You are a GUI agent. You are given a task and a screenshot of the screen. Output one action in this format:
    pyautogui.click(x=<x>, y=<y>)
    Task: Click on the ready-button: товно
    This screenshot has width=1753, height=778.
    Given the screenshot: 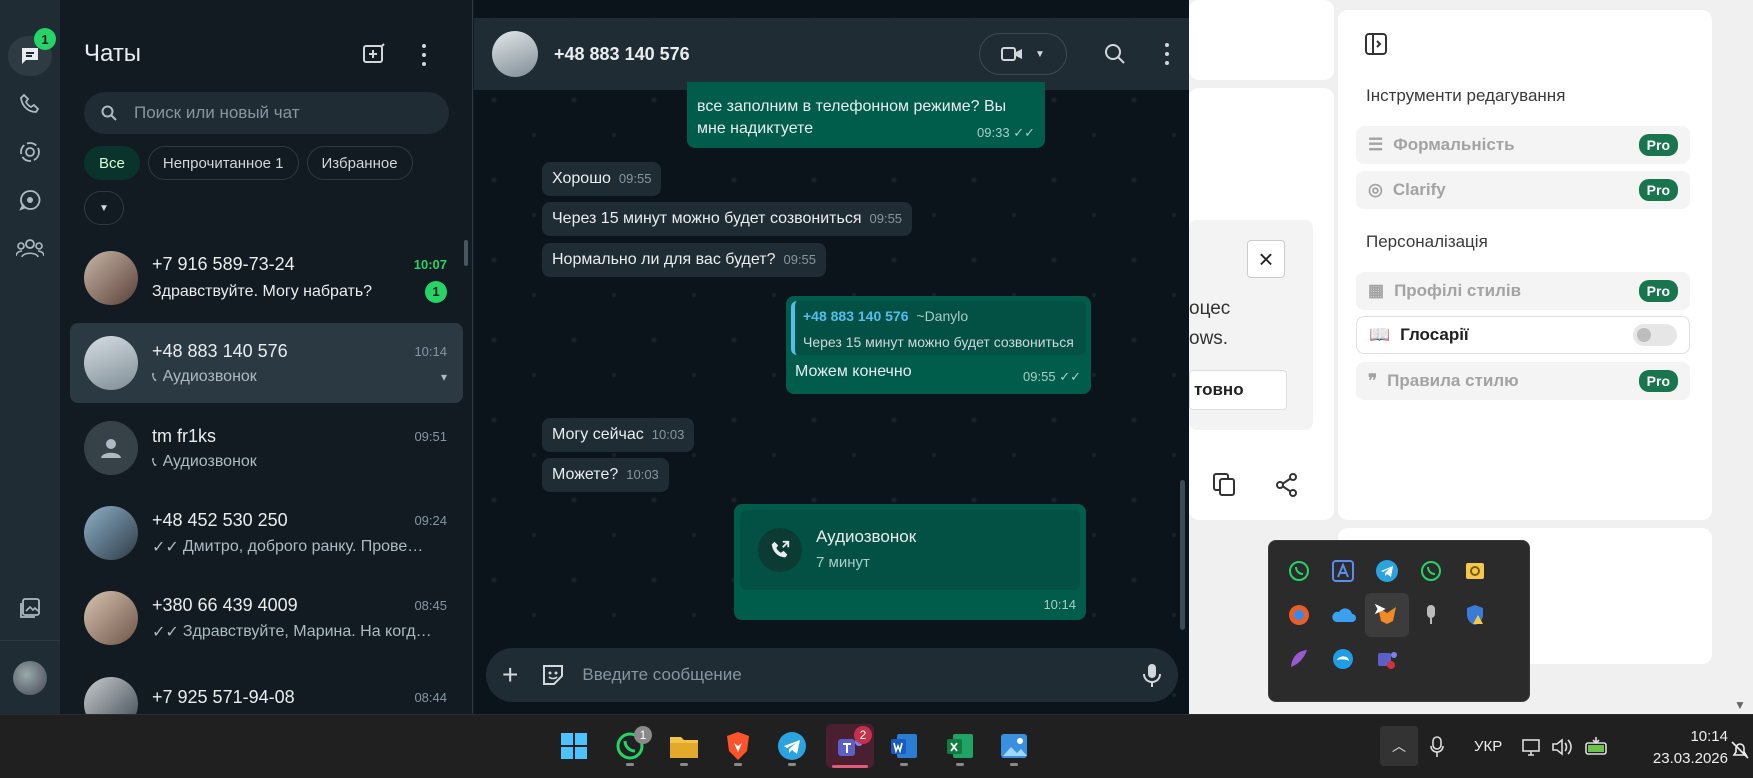 What is the action you would take?
    pyautogui.click(x=1238, y=390)
    